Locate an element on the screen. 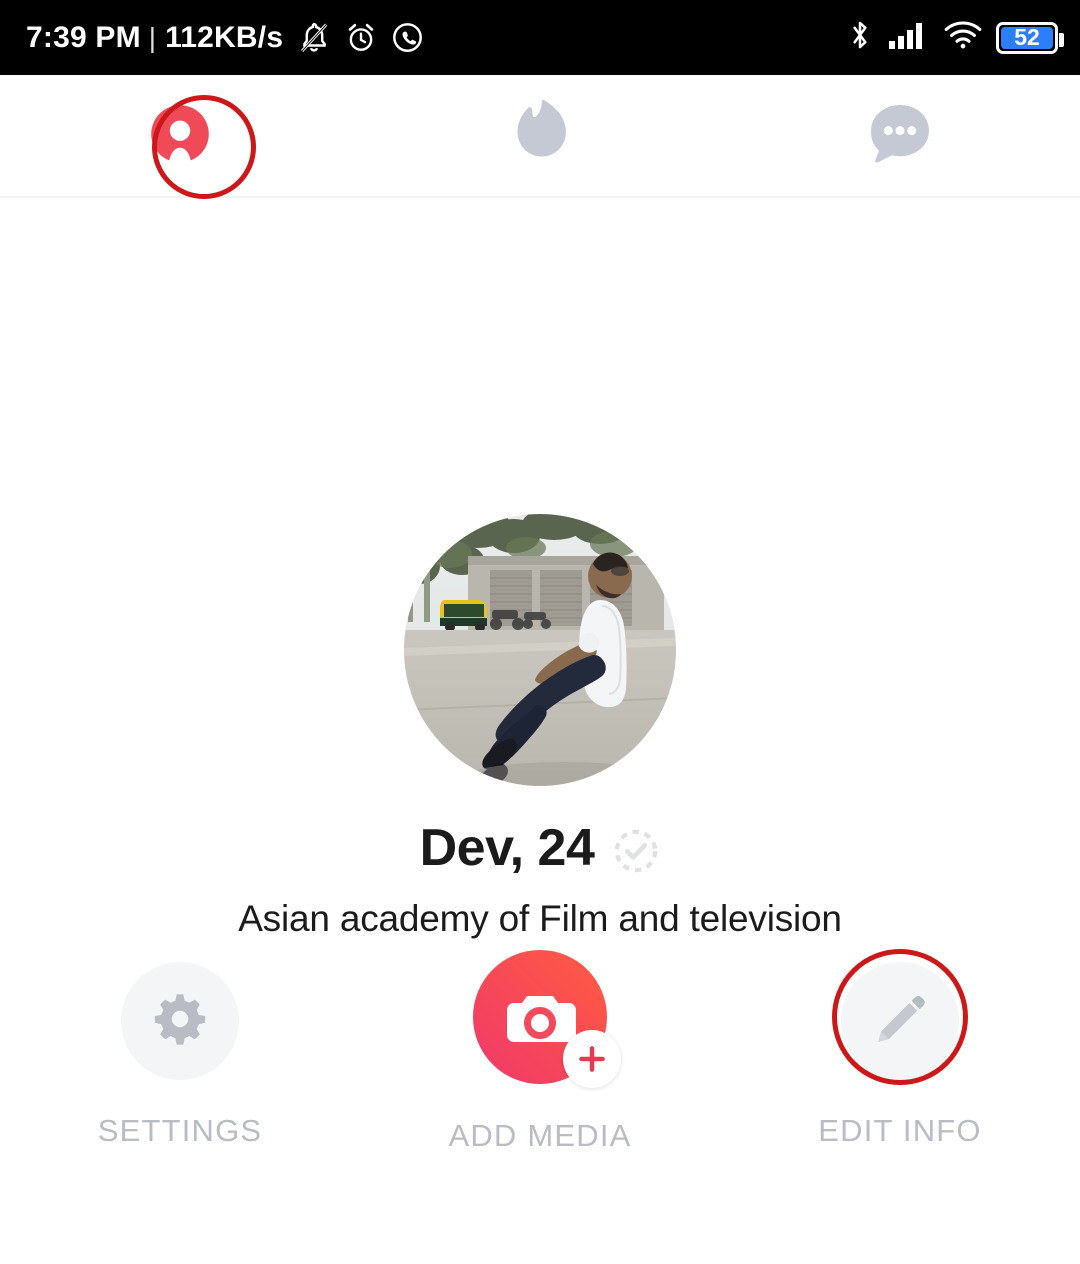 This screenshot has height=1264, width=1080. edit-info-button-circle is located at coordinates (900, 1021).